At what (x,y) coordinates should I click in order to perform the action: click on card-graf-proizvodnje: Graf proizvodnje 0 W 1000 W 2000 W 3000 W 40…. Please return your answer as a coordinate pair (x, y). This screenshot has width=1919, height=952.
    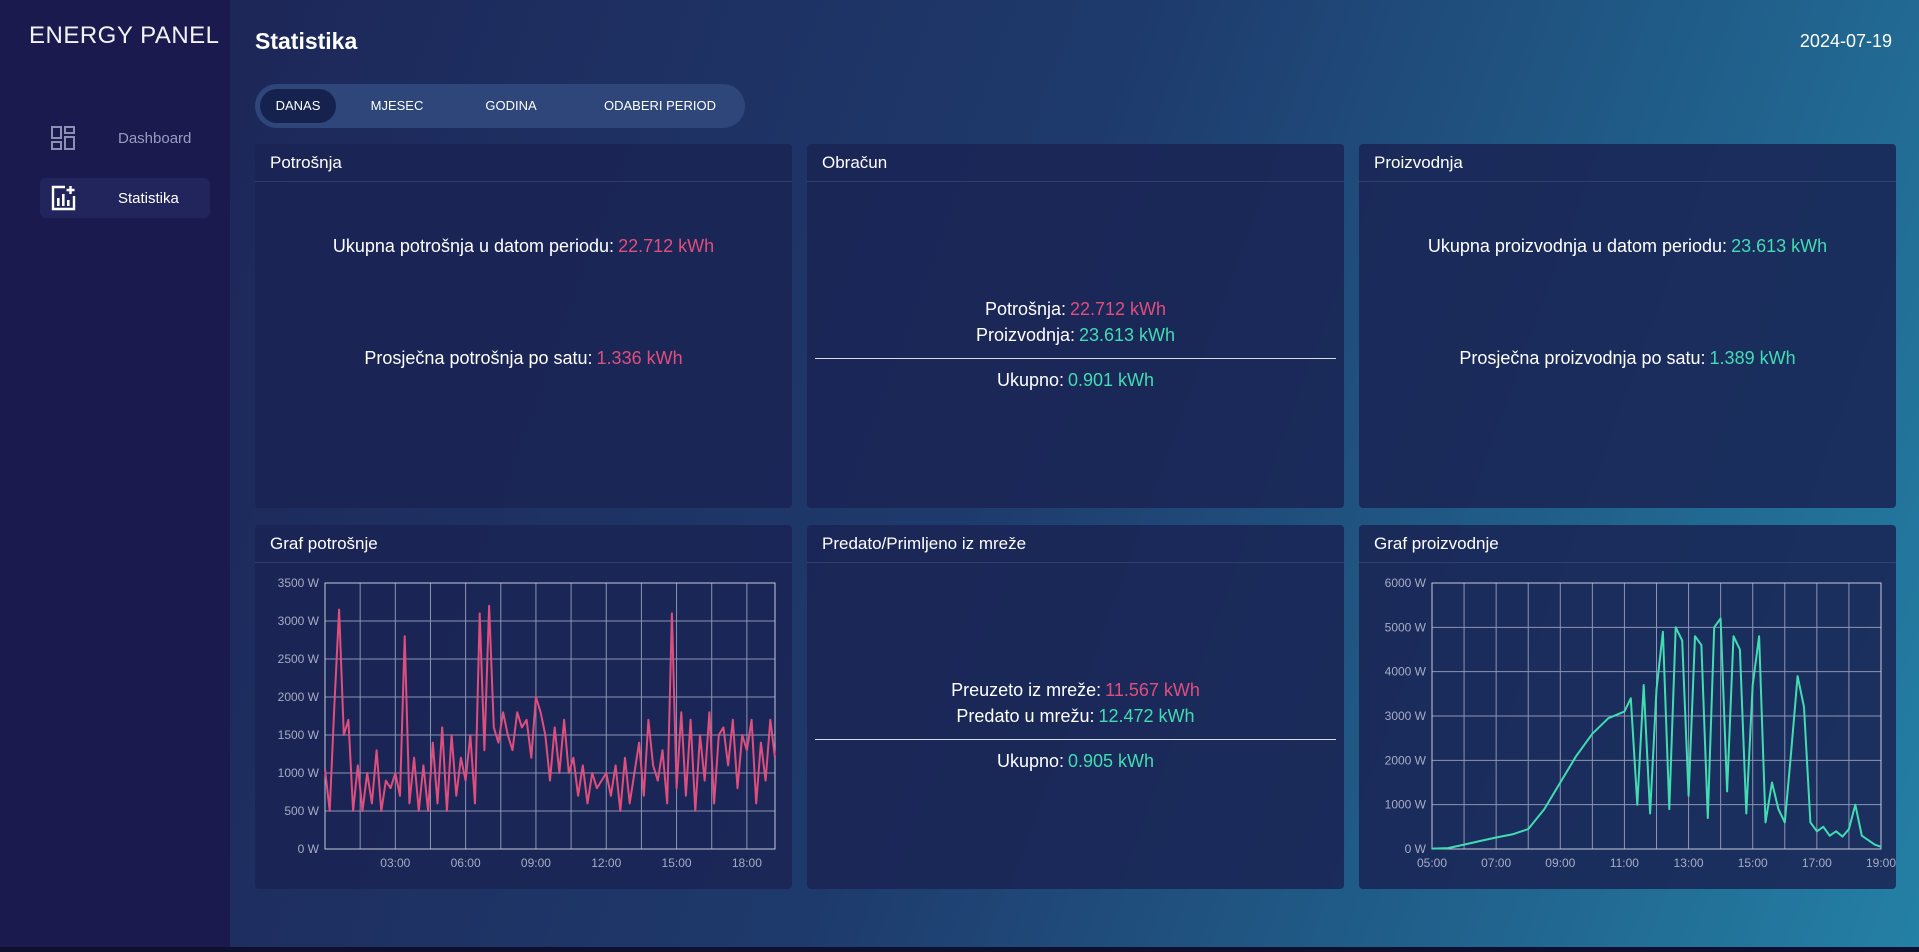
    Looking at the image, I should click on (1627, 707).